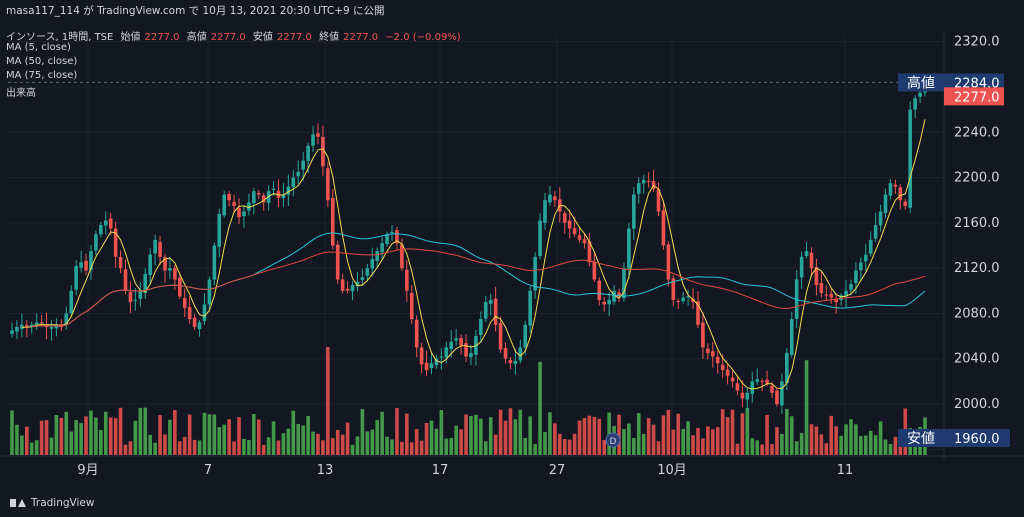  I want to click on x-tick-label: 13, so click(325, 470).